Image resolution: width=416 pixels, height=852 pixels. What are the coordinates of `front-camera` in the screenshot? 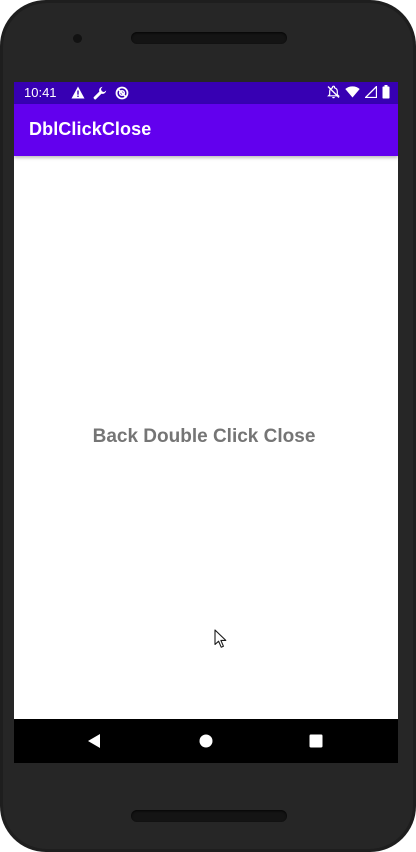 It's located at (77, 38).